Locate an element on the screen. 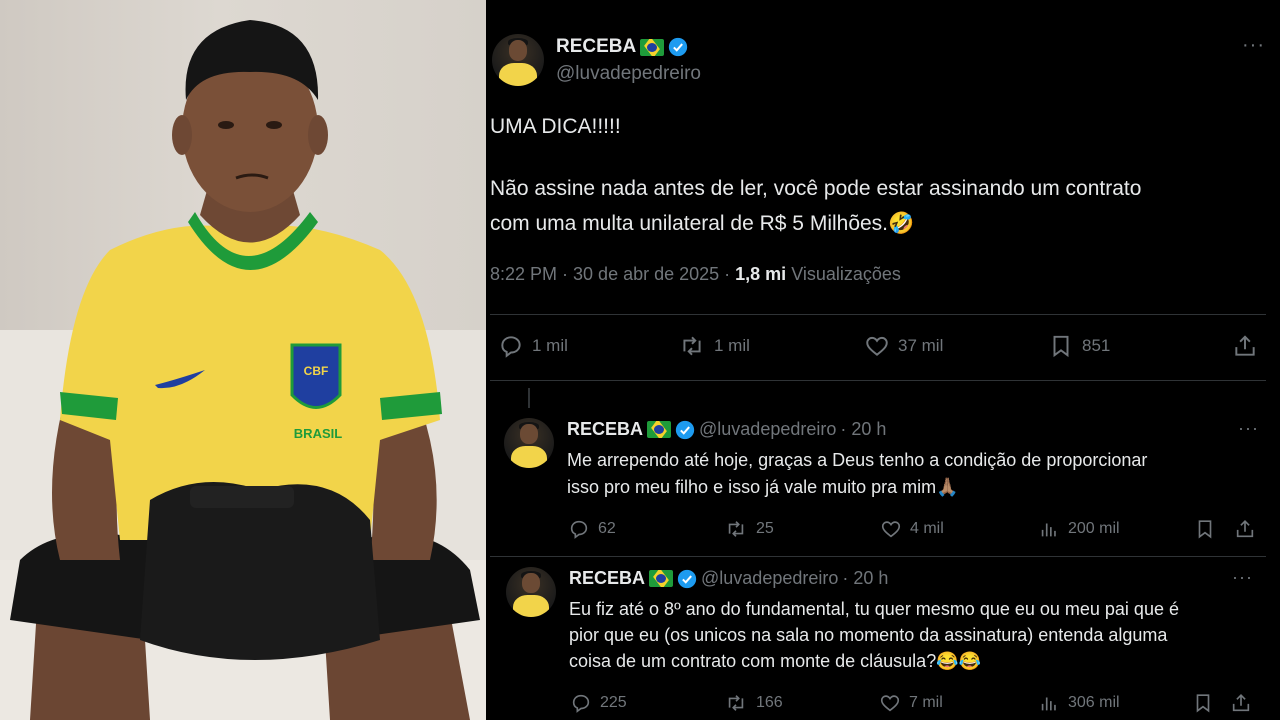 This screenshot has height=720, width=1280. like-count: 4 mil is located at coordinates (927, 528).